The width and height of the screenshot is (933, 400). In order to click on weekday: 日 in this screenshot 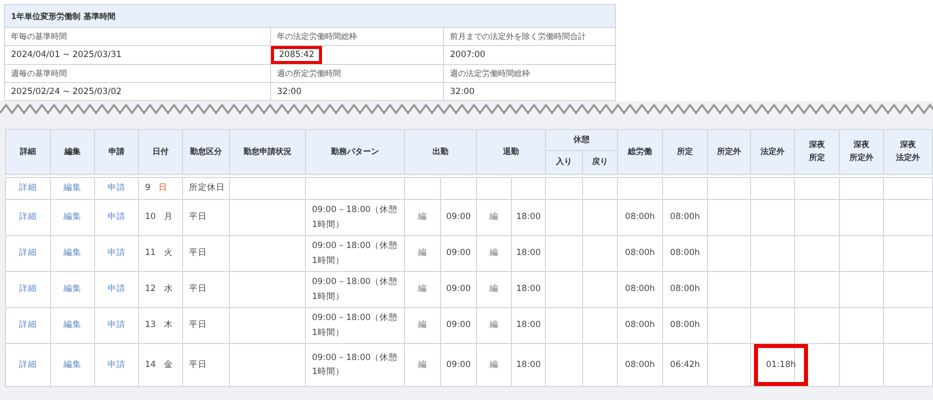, I will do `click(163, 188)`.